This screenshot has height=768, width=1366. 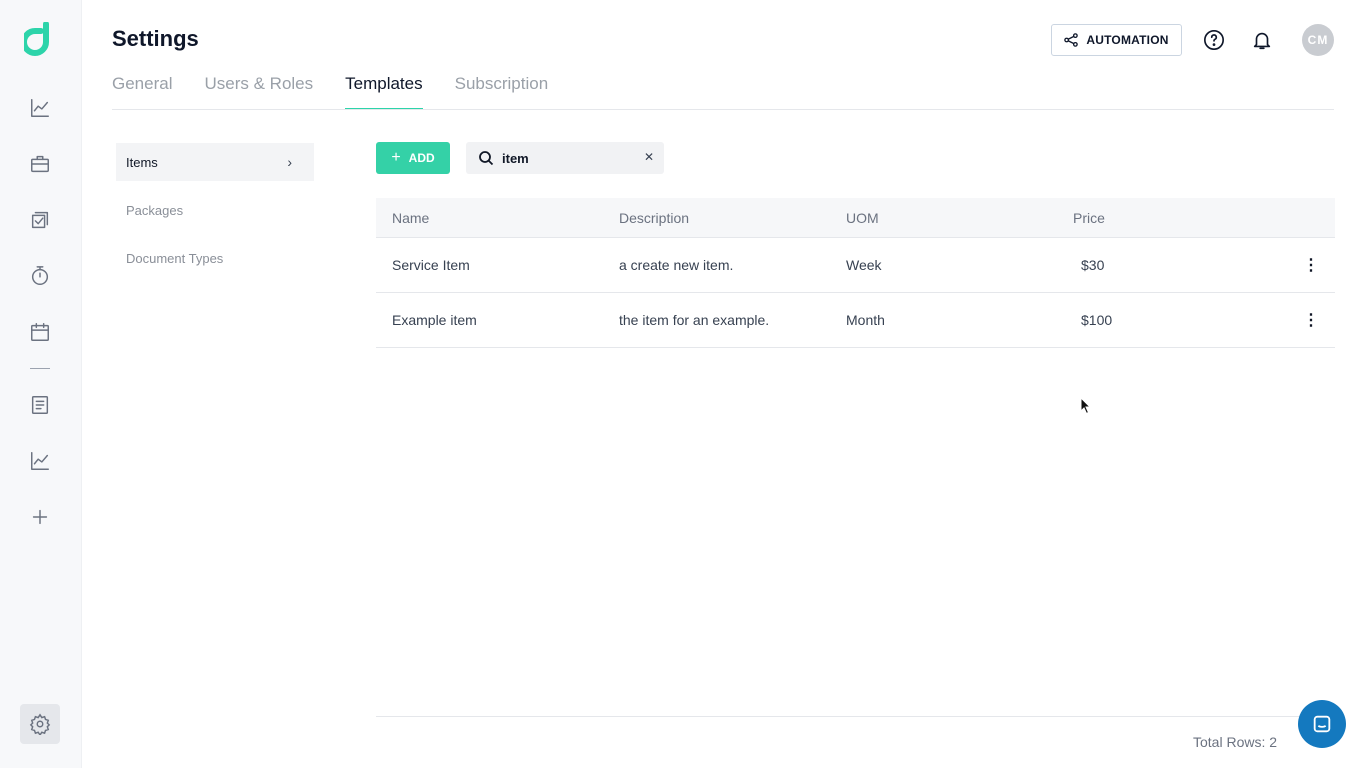 I want to click on document-icon, so click(x=40, y=405).